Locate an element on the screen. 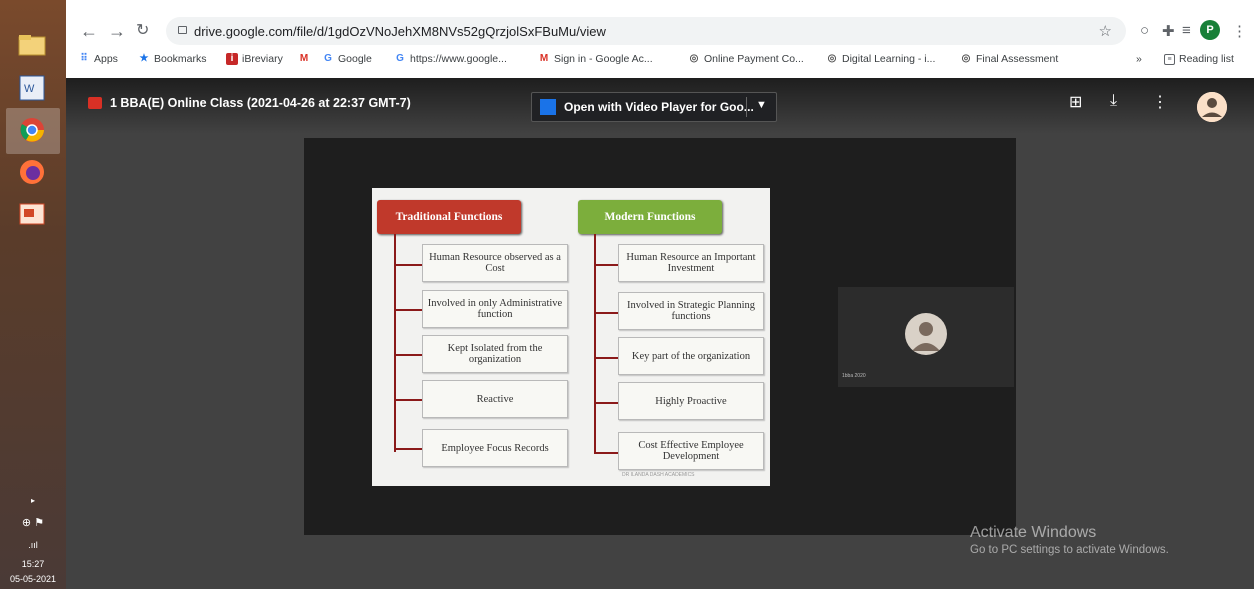 This screenshot has height=589, width=1254. extensions-puzzle-icon: ✚ is located at coordinates (1168, 31).